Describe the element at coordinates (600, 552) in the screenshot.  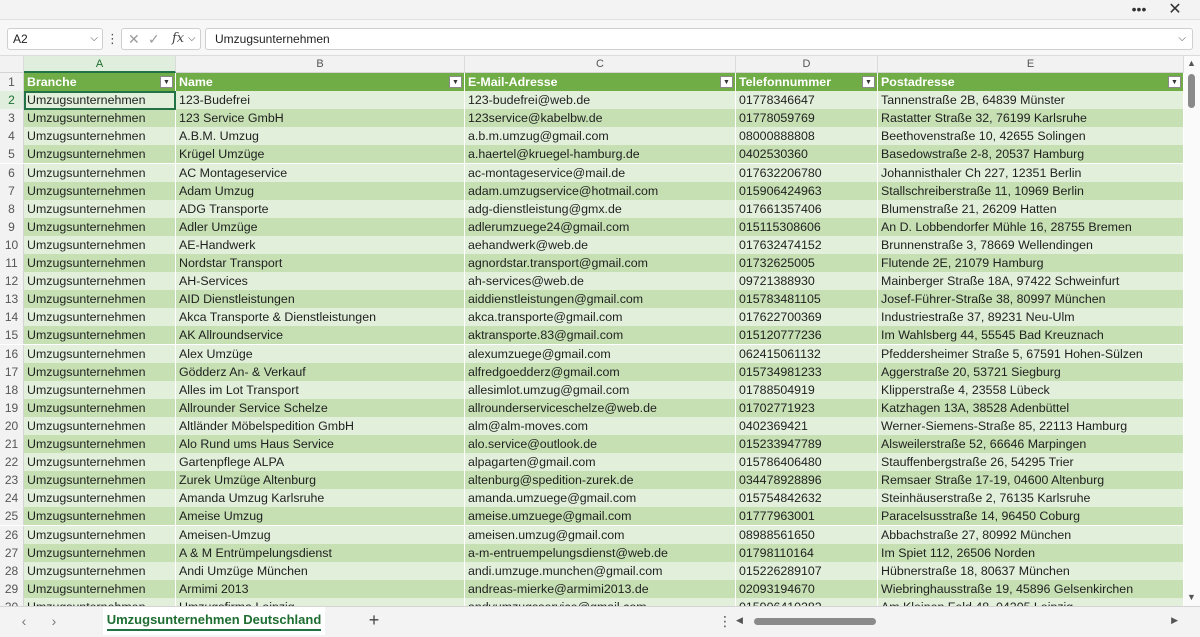
I see `cell-c: a-m-entruempelungsdienst@web.de` at that location.